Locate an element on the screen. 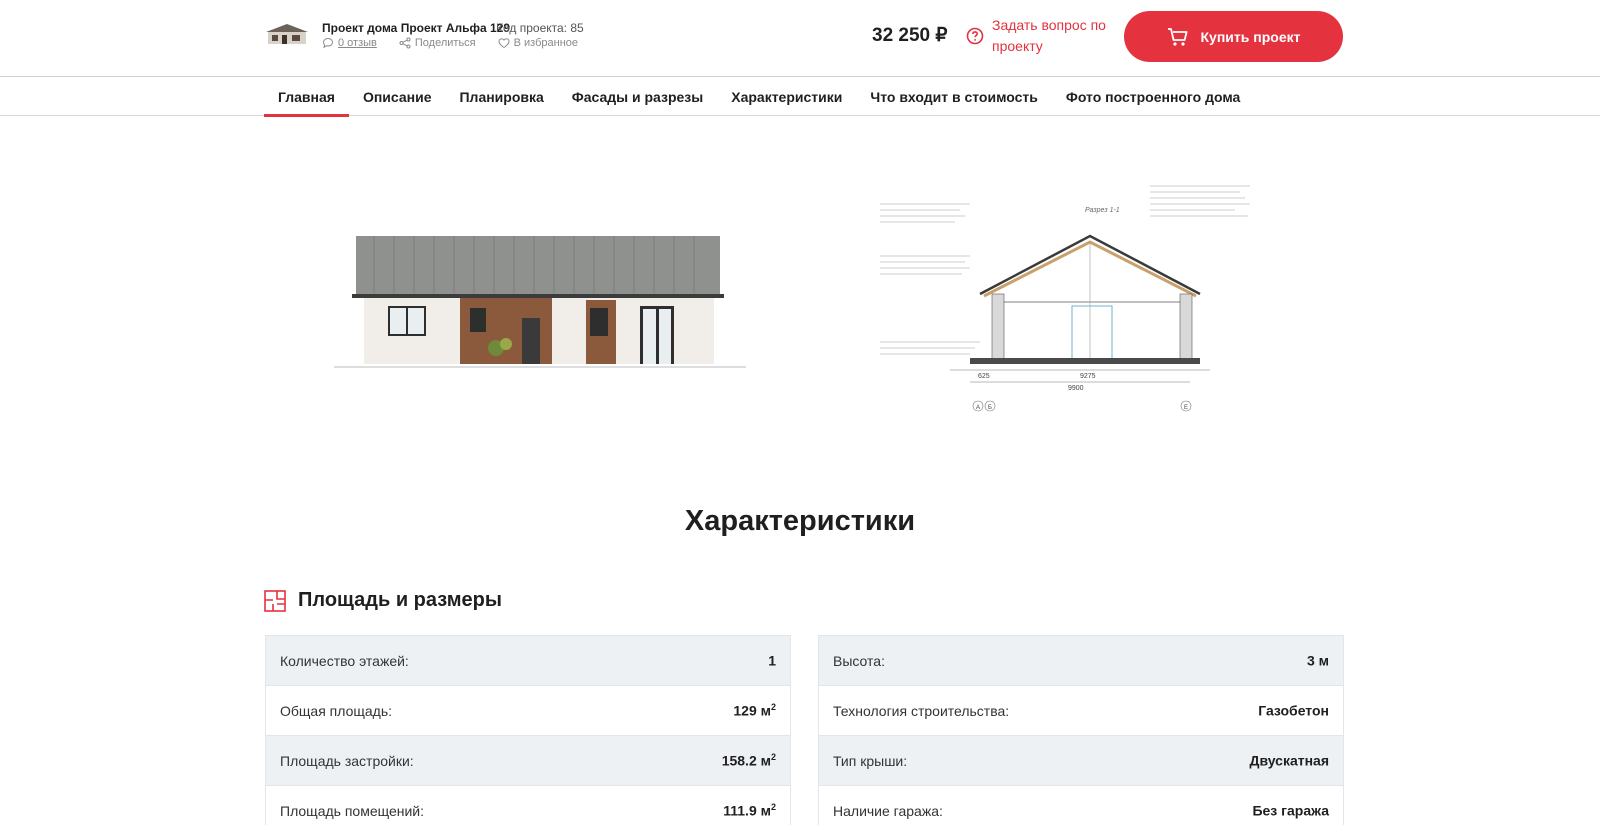 The width and height of the screenshot is (1600, 825). facade-image is located at coordinates (540, 301).